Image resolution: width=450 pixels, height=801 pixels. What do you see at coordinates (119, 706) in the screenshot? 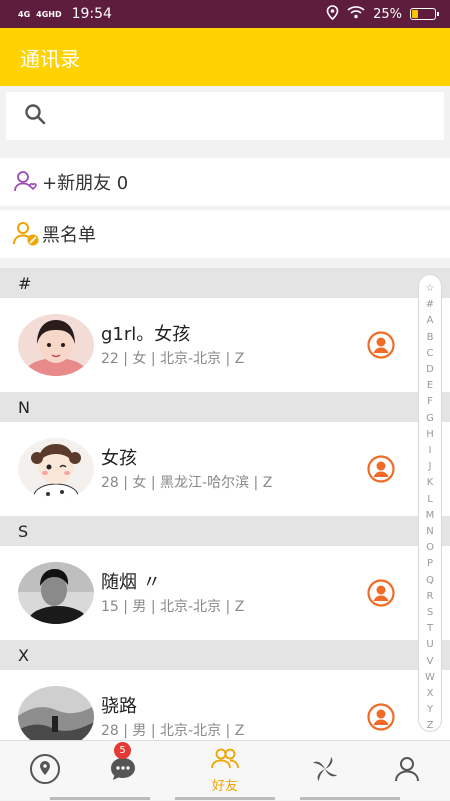
I see `contact-name: 骁路` at bounding box center [119, 706].